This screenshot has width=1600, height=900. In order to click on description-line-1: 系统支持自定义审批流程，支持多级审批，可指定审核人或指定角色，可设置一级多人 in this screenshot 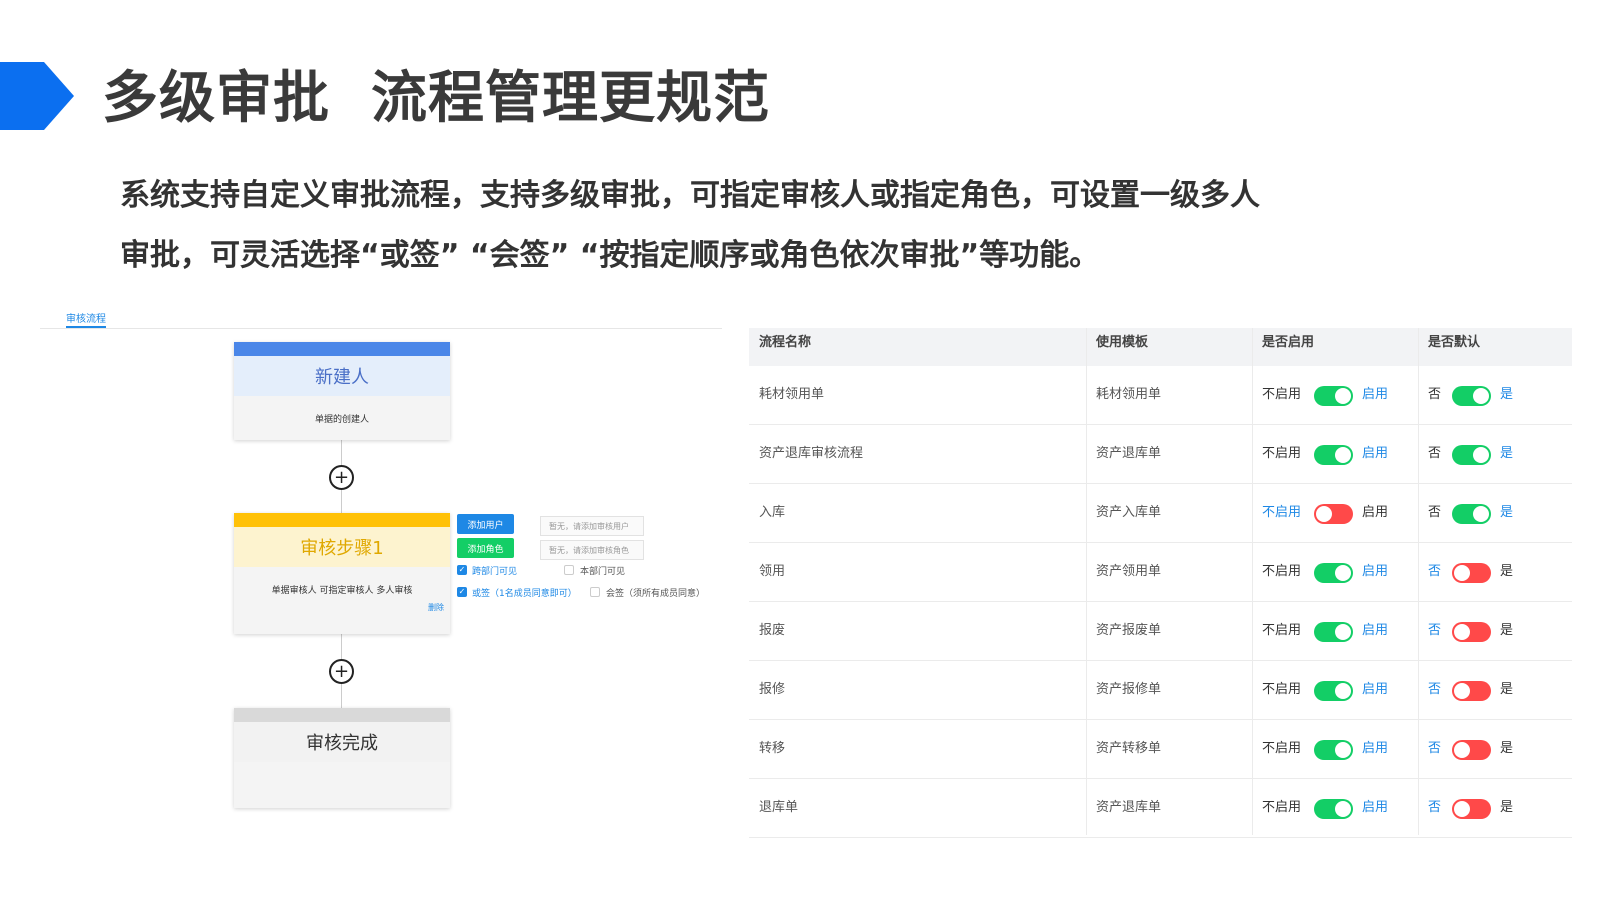, I will do `click(690, 195)`.